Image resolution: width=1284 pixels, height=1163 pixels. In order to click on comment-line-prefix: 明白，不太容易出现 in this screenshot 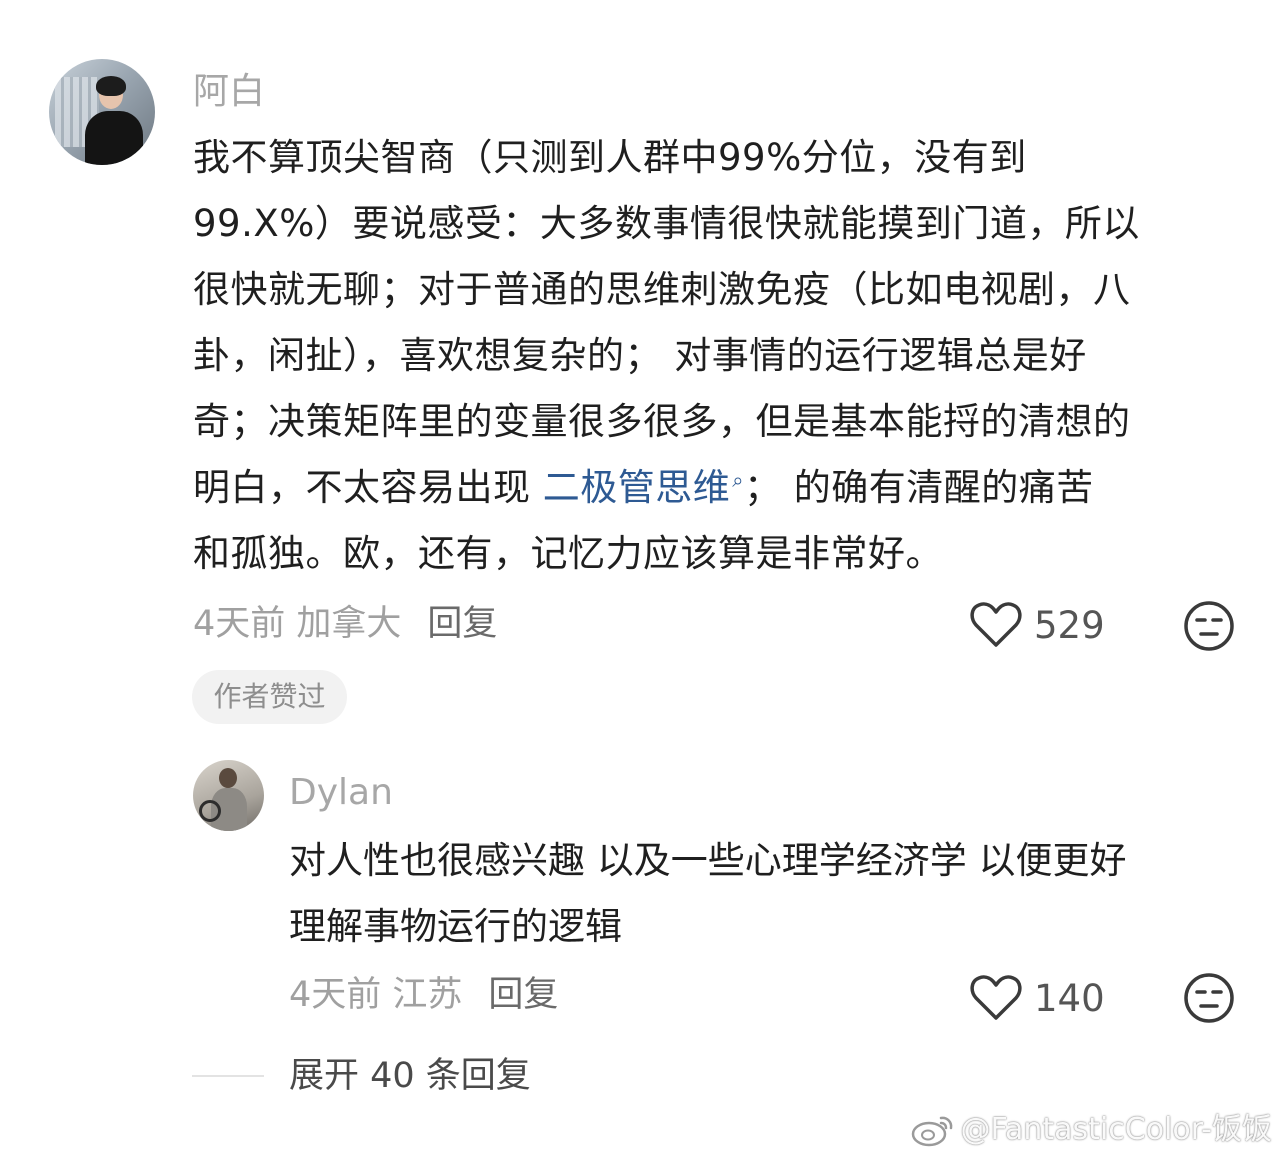, I will do `click(368, 487)`.